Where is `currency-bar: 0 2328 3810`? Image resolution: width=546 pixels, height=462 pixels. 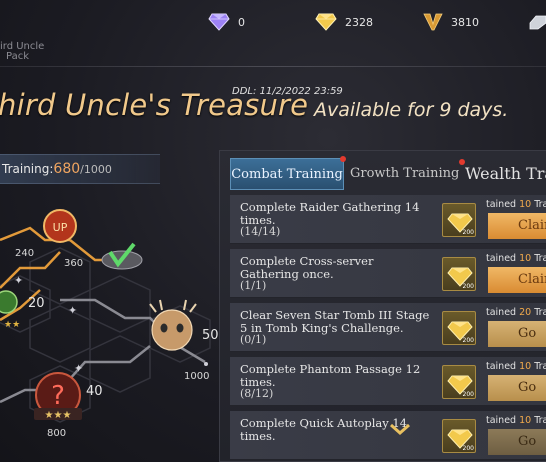
currency-bar: 0 2328 3810 is located at coordinates (273, 22).